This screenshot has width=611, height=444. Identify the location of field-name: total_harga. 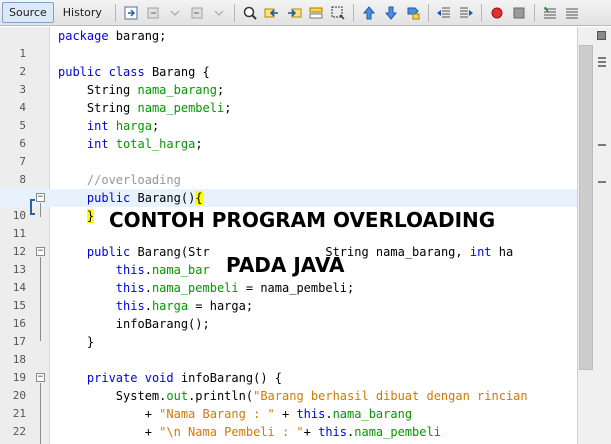
(155, 144).